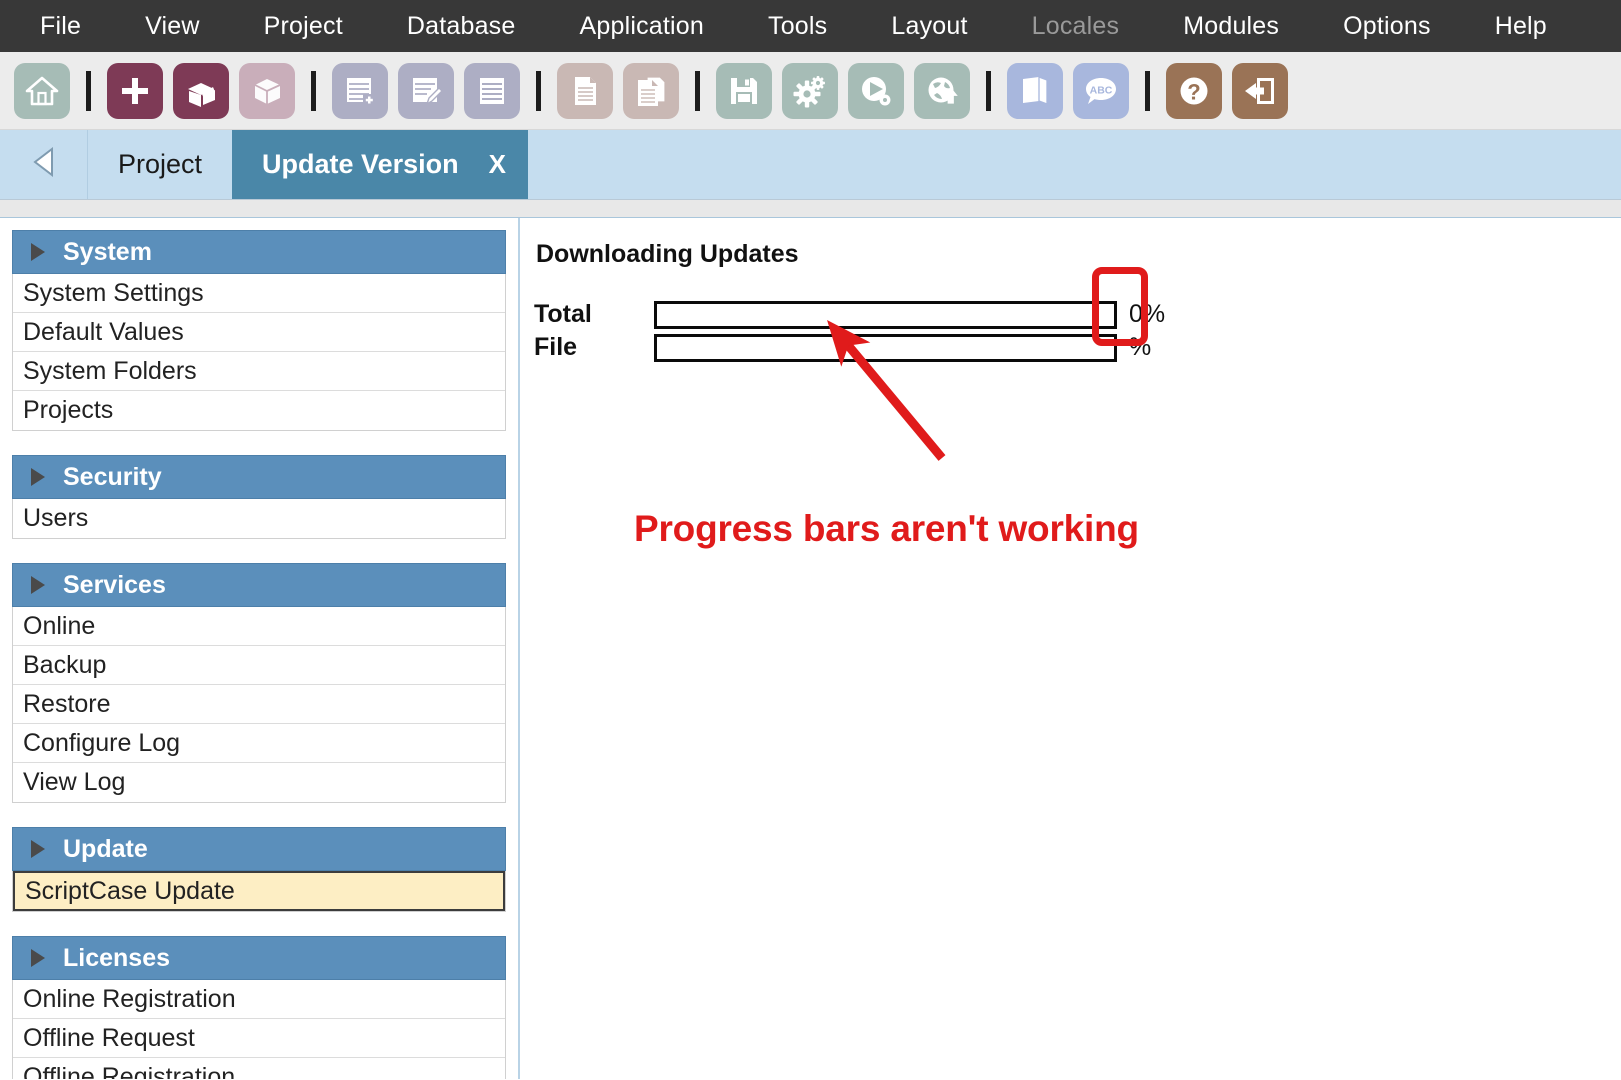  I want to click on tab-content-divider, so click(810, 209).